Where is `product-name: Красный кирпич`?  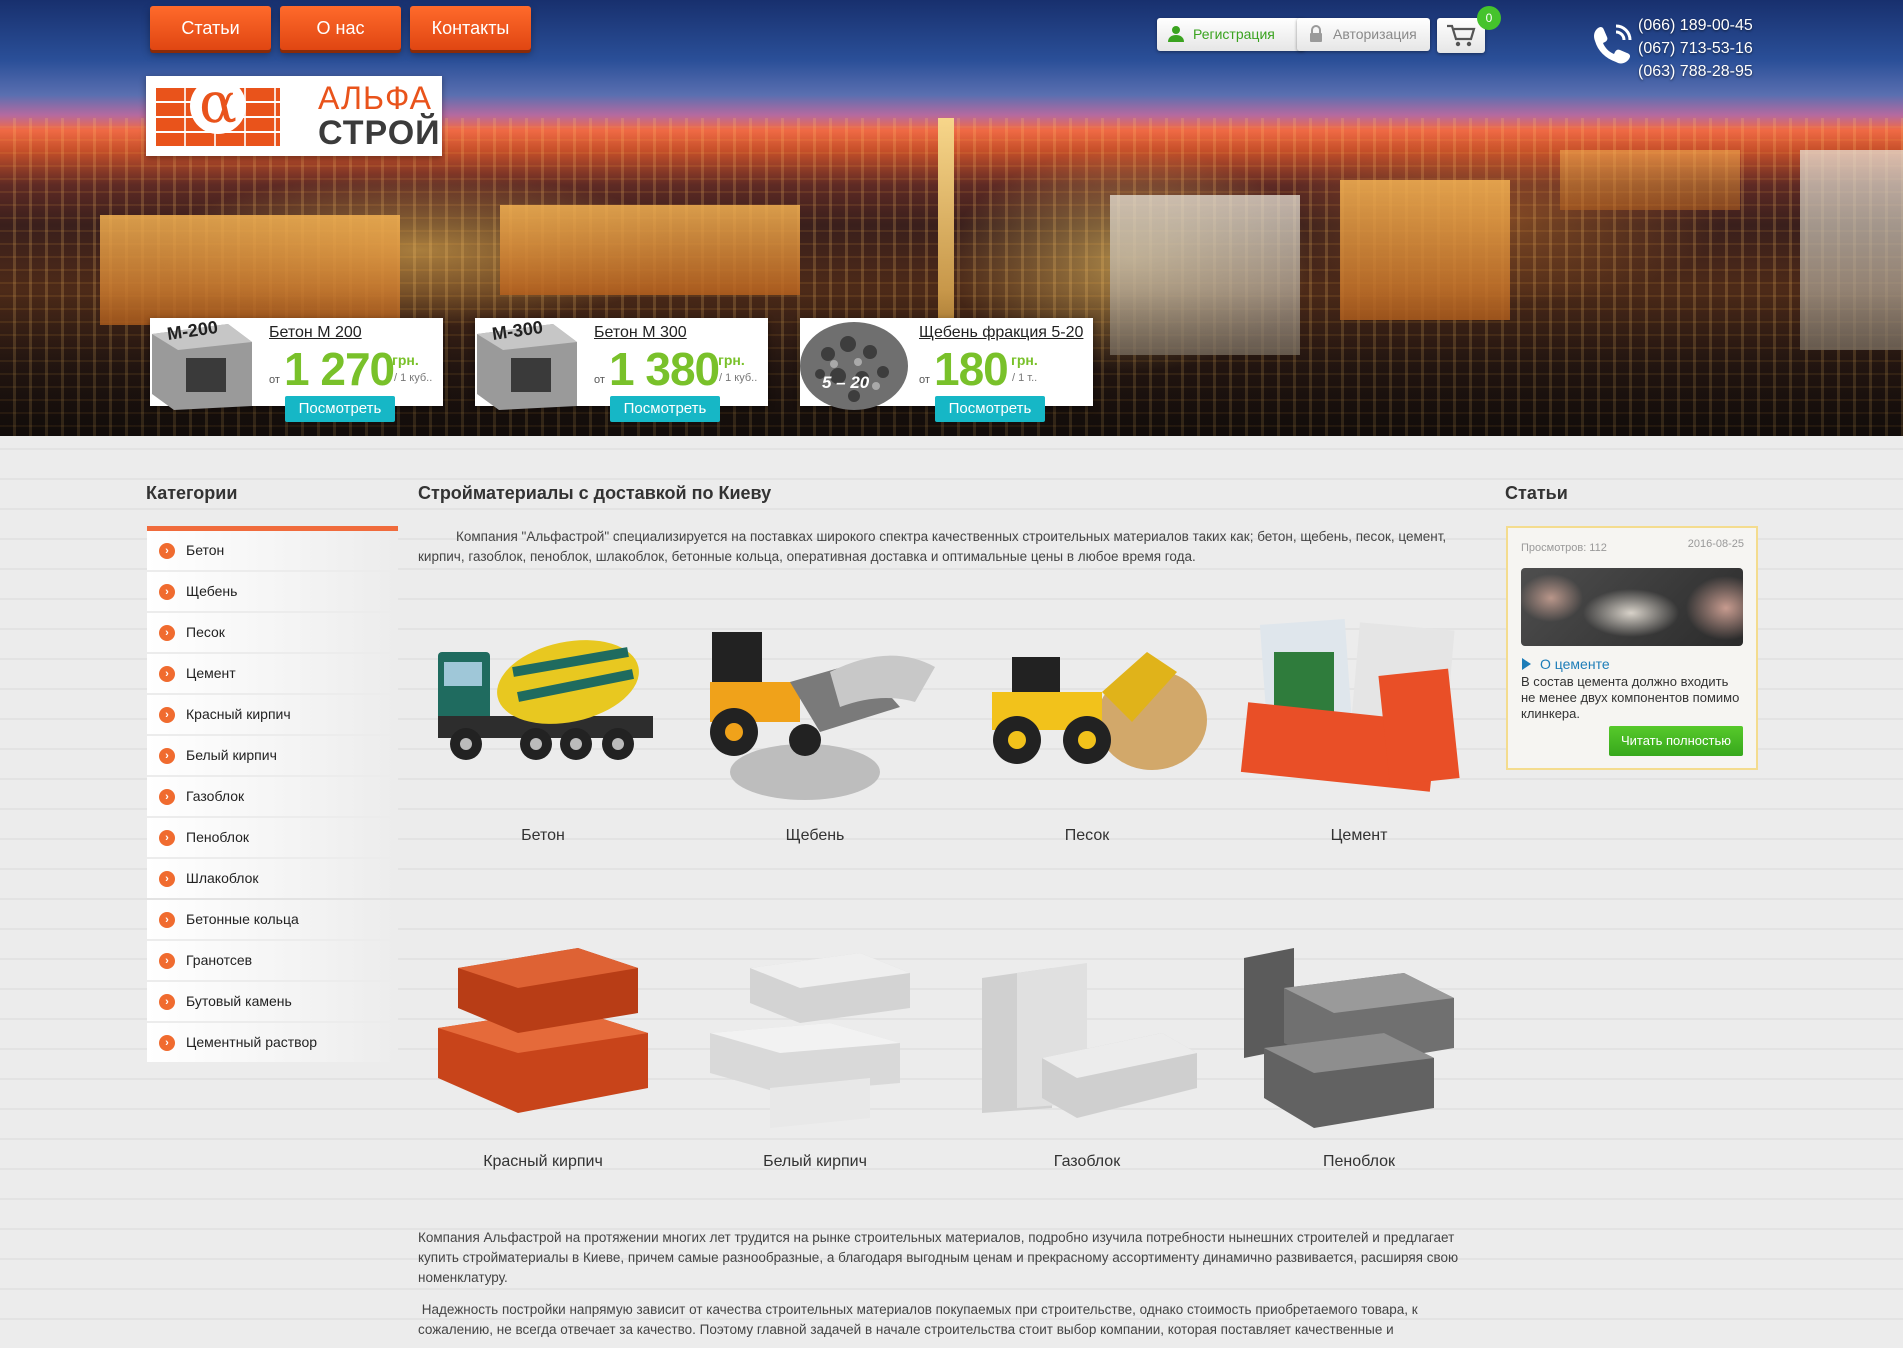 product-name: Красный кирпич is located at coordinates (543, 1161).